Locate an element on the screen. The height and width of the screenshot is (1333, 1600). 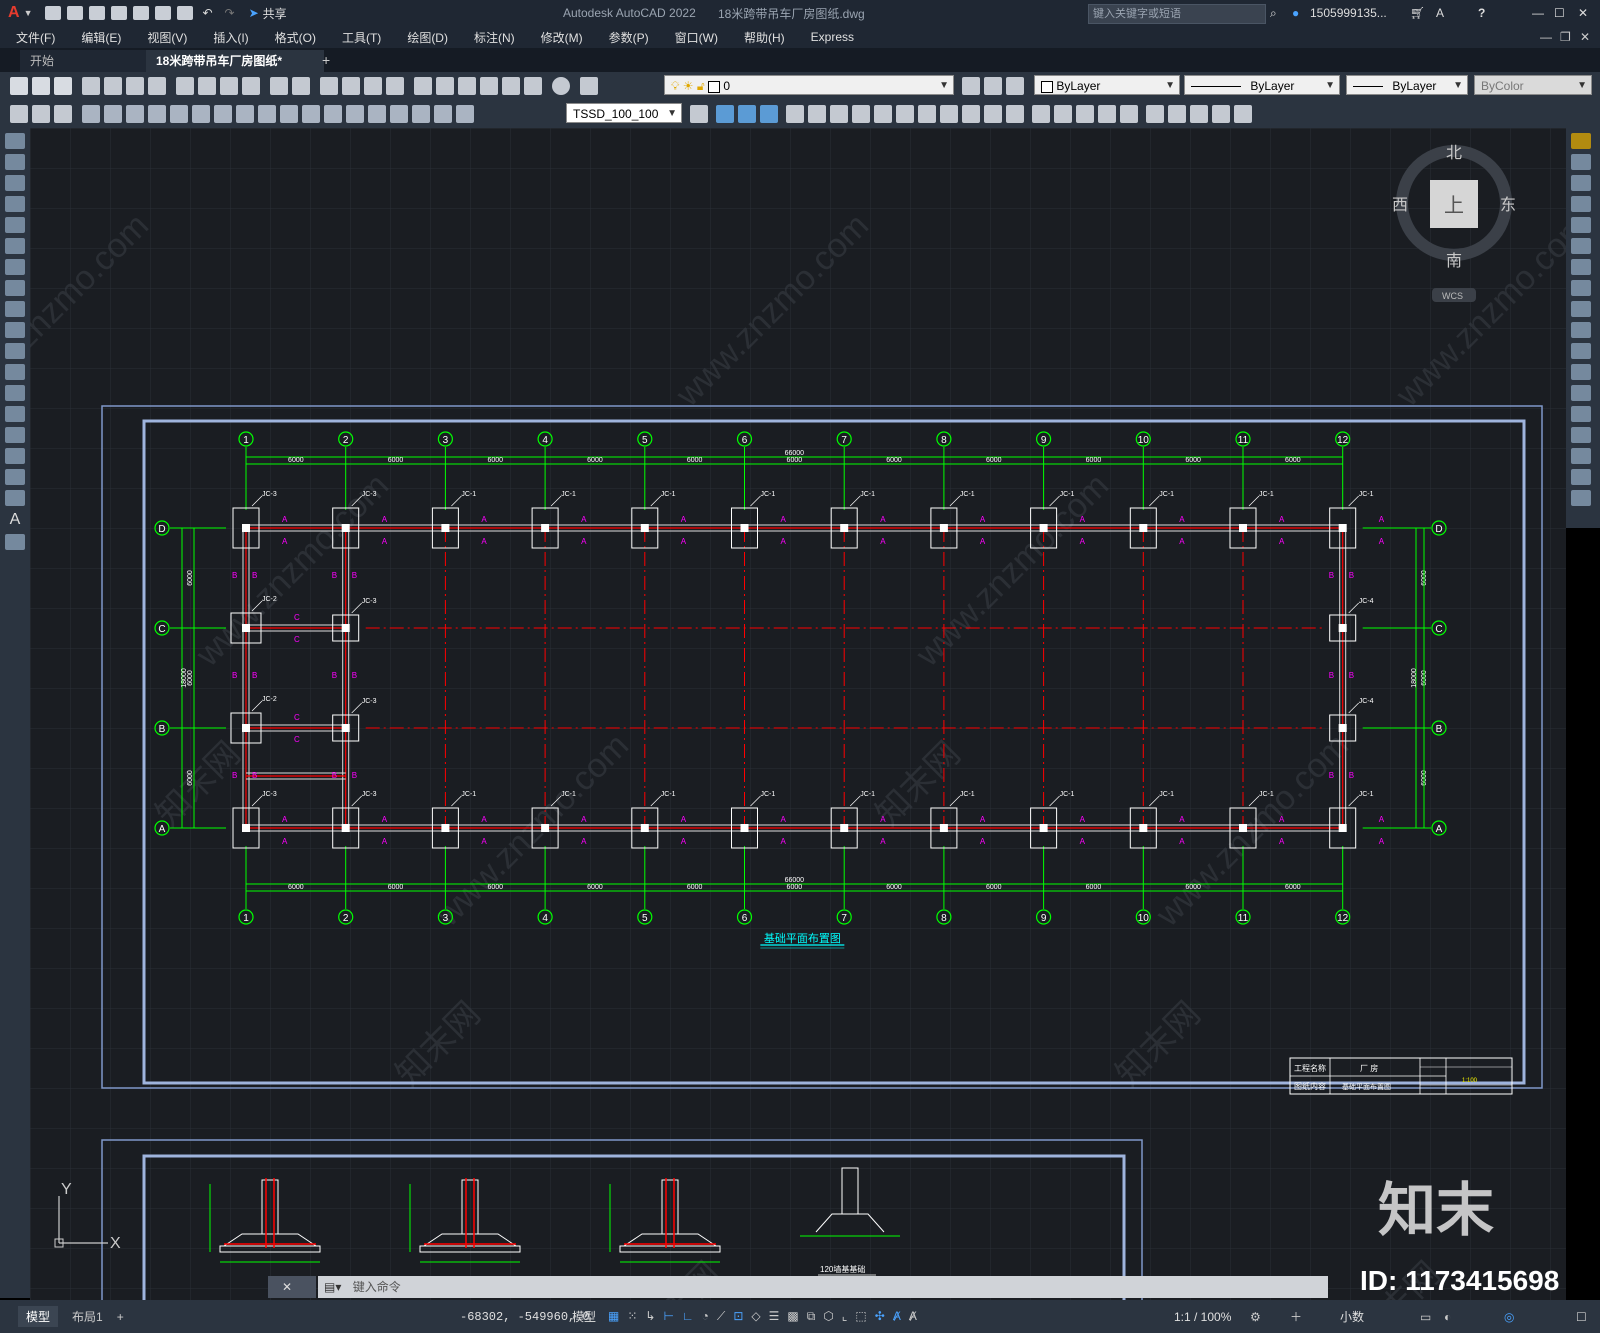
break-icon is located at coordinates (1041, 114).